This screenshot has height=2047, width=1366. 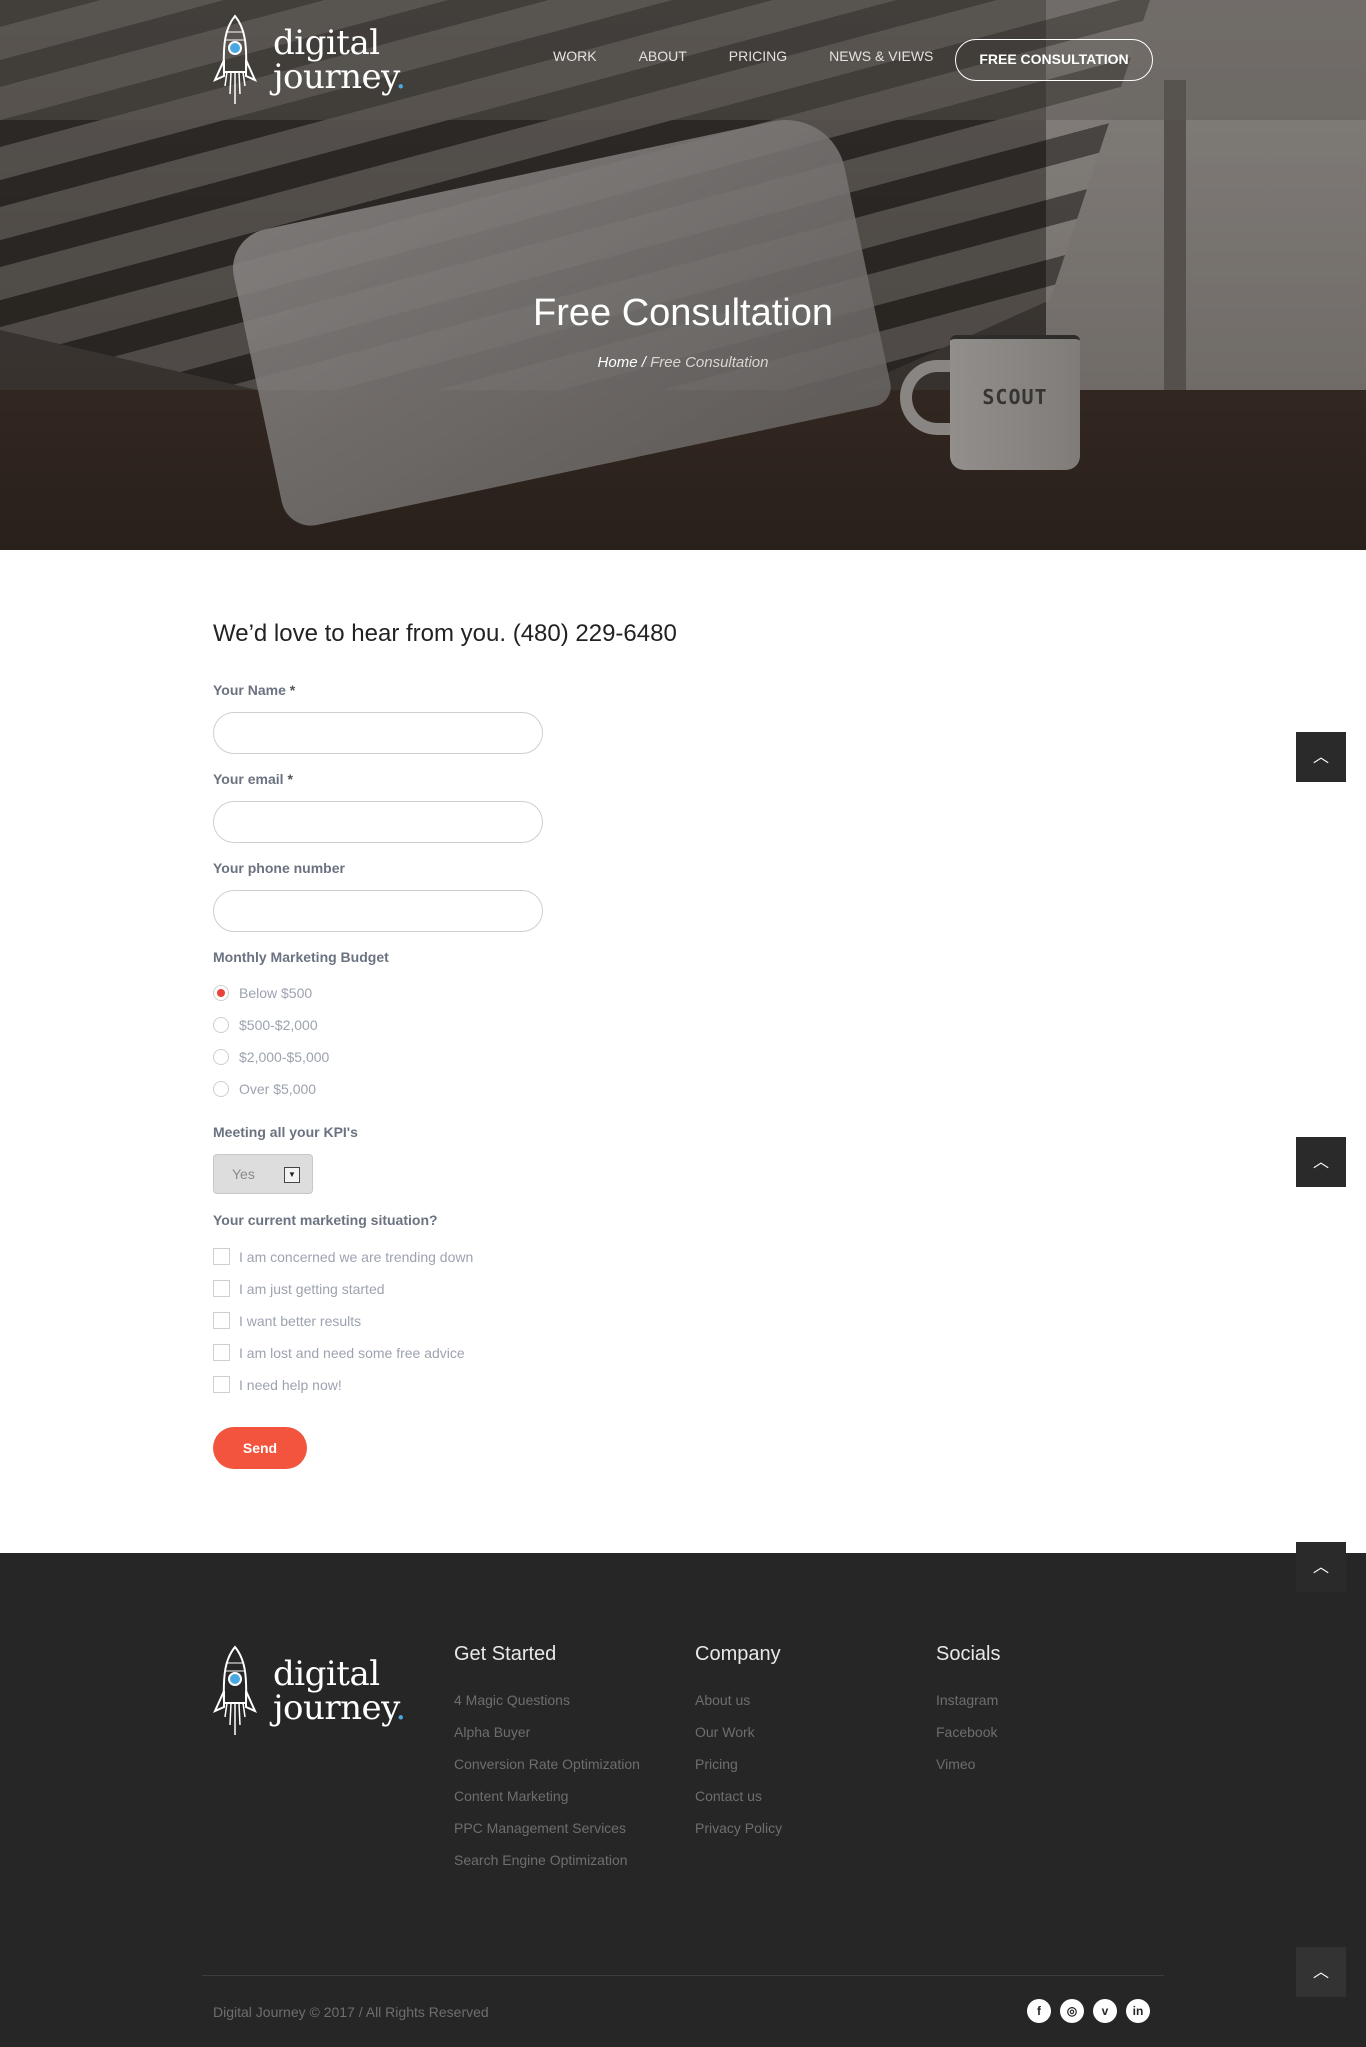 What do you see at coordinates (1039, 2011) in the screenshot?
I see `facebook-icon: f` at bounding box center [1039, 2011].